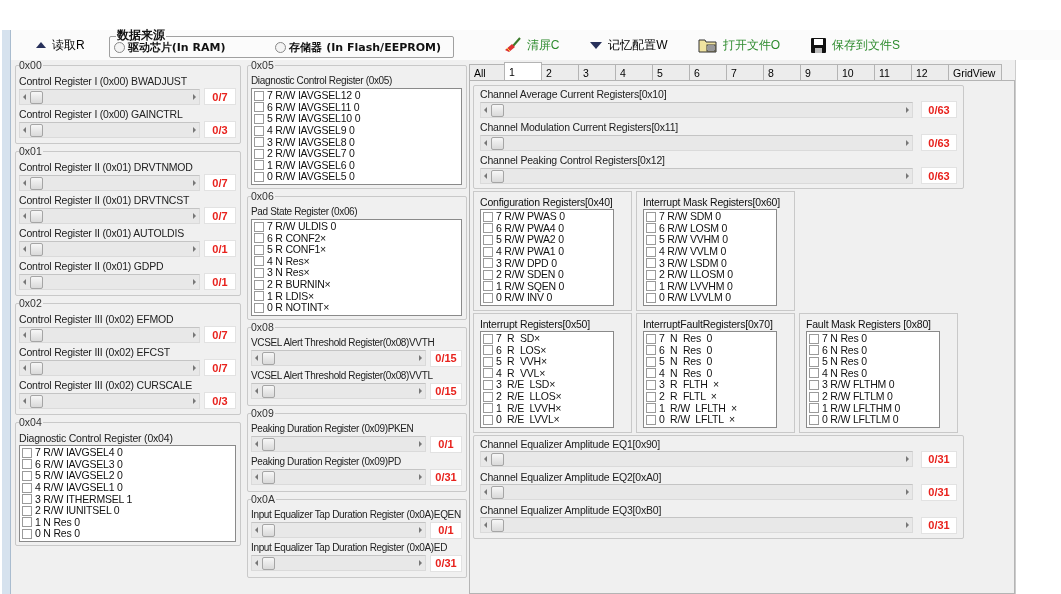 This screenshot has height=594, width=1061. What do you see at coordinates (77, 511) in the screenshot?
I see `checkbox-label: 2 R/W IUNITSEL 0` at bounding box center [77, 511].